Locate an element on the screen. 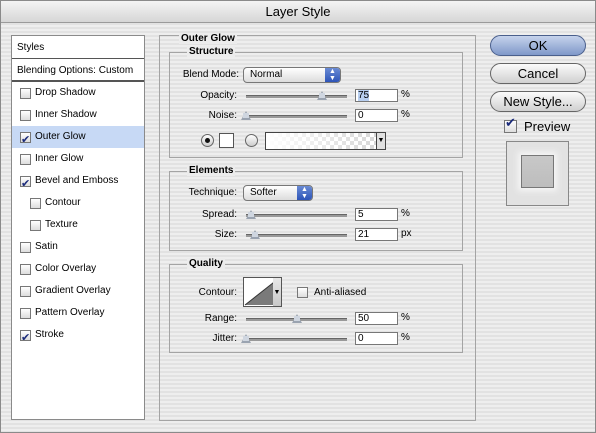 This screenshot has height=433, width=596. spread-label: Spread: is located at coordinates (219, 214).